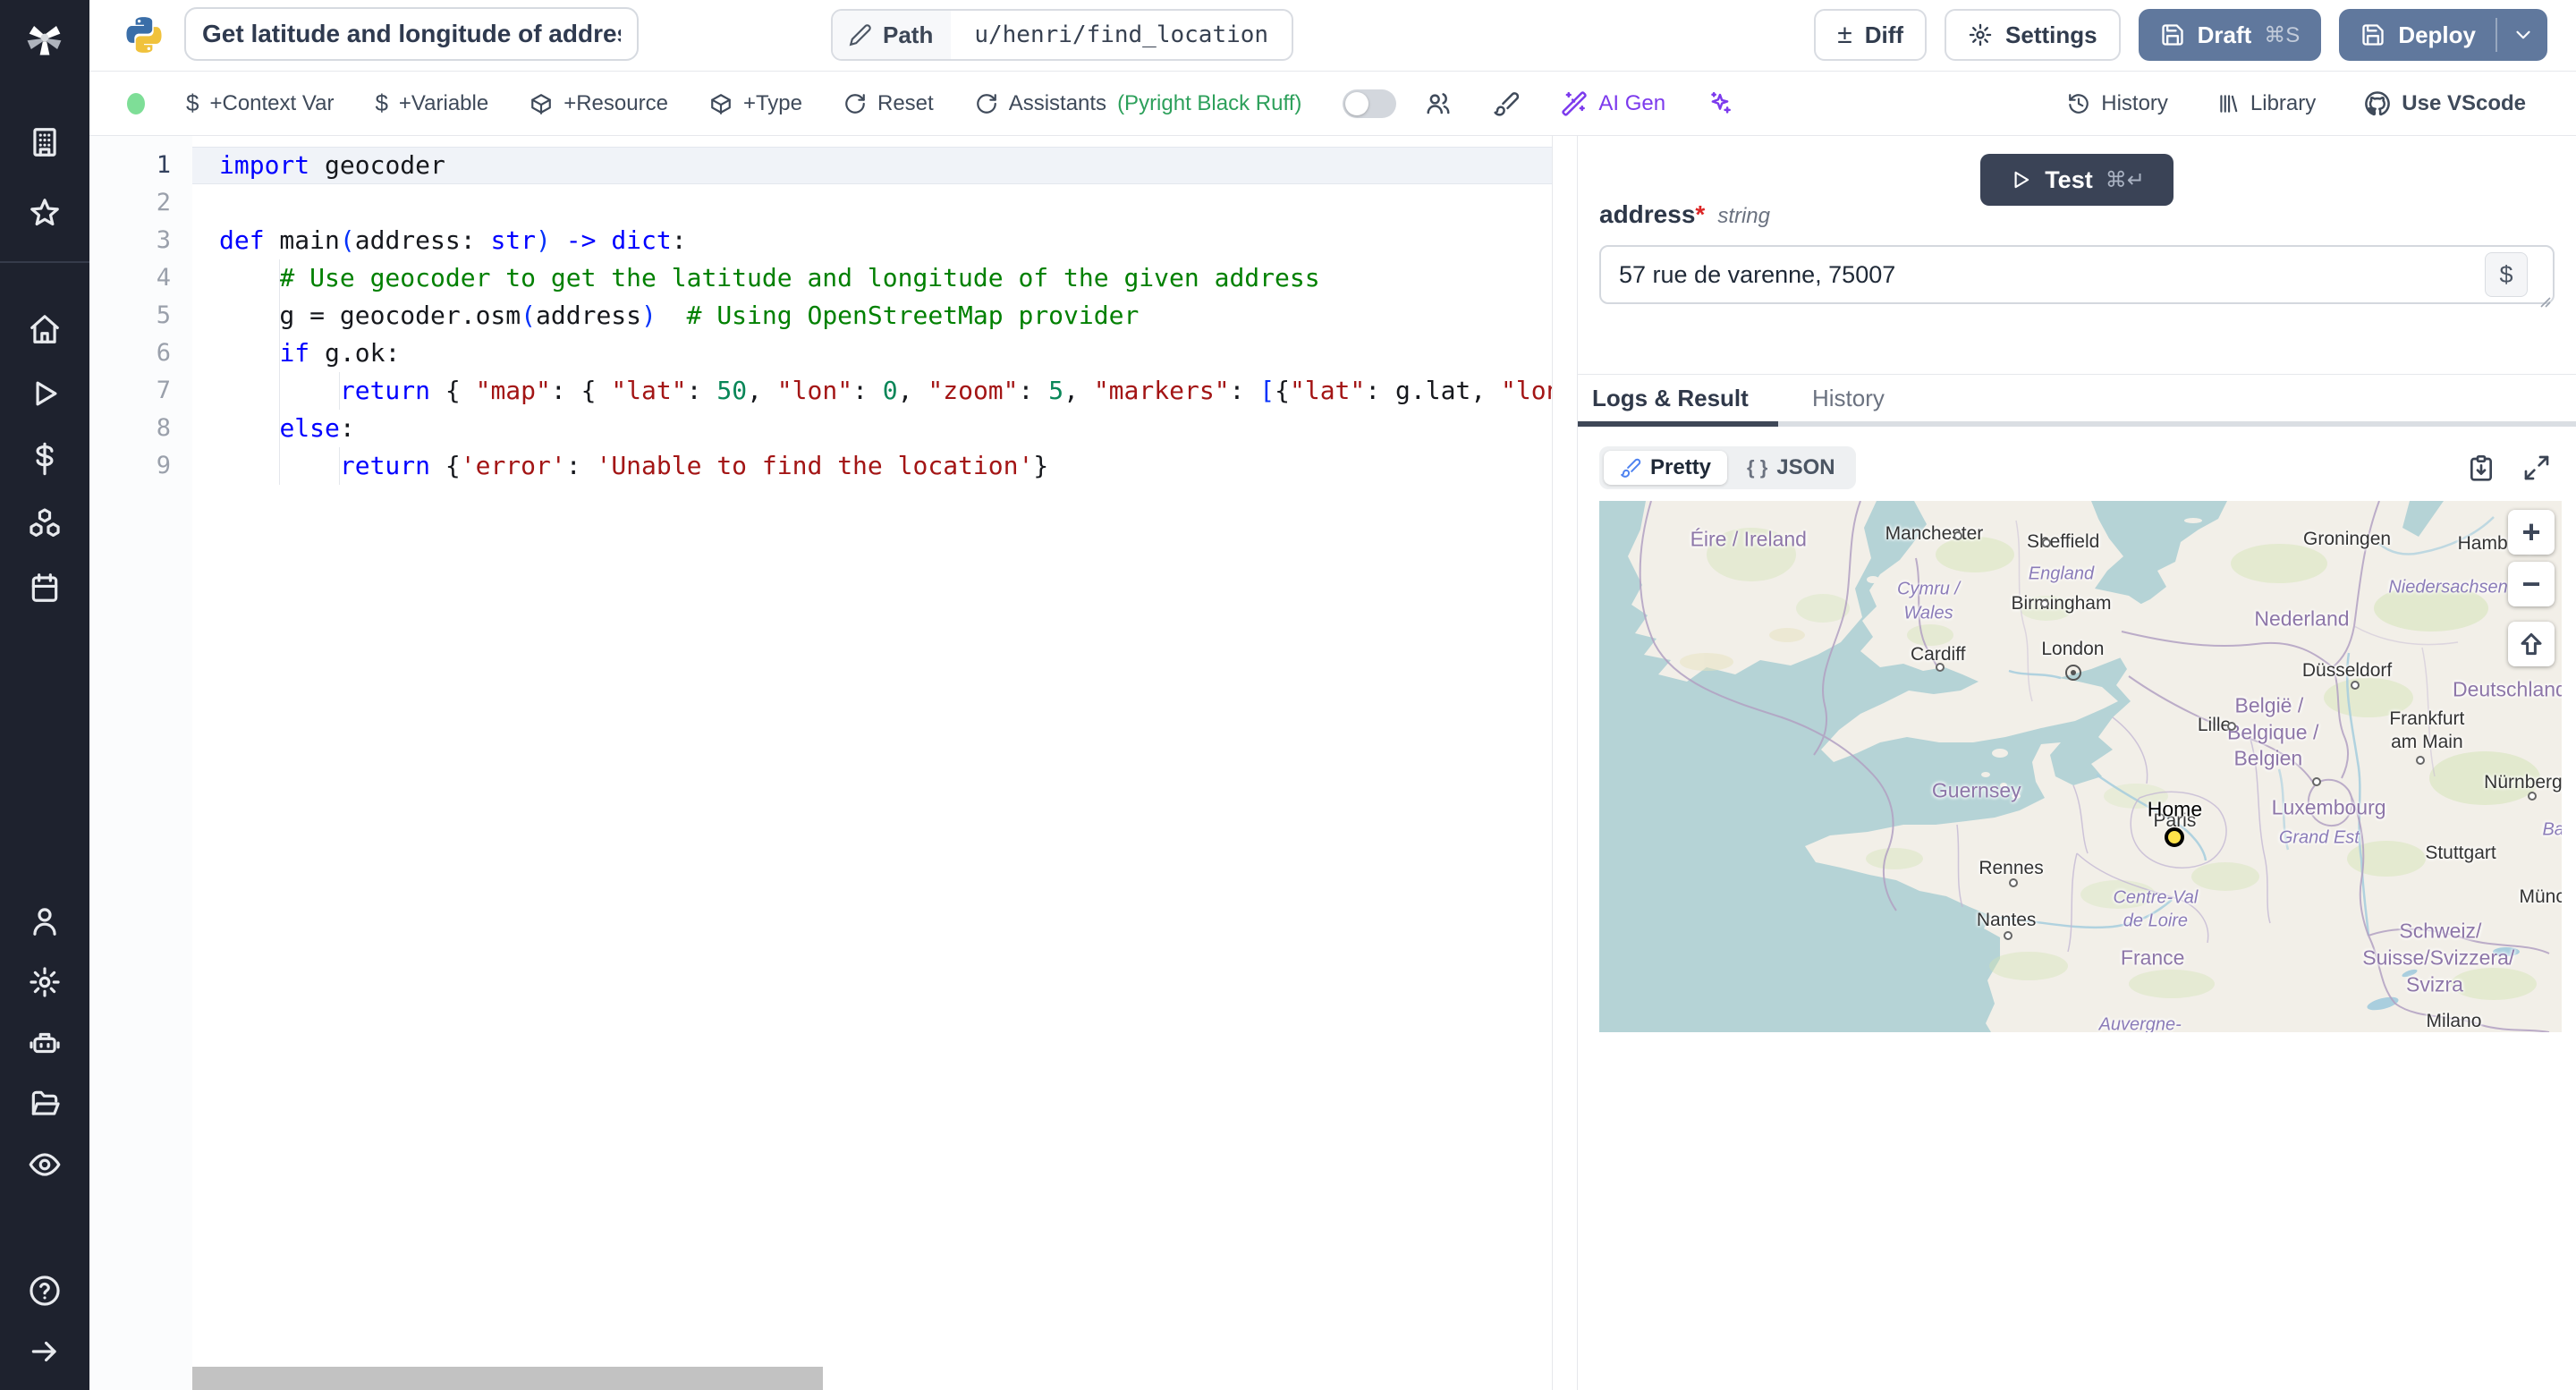 The height and width of the screenshot is (1390, 2576). Describe the element at coordinates (2077, 274) in the screenshot. I see `address-input` at that location.